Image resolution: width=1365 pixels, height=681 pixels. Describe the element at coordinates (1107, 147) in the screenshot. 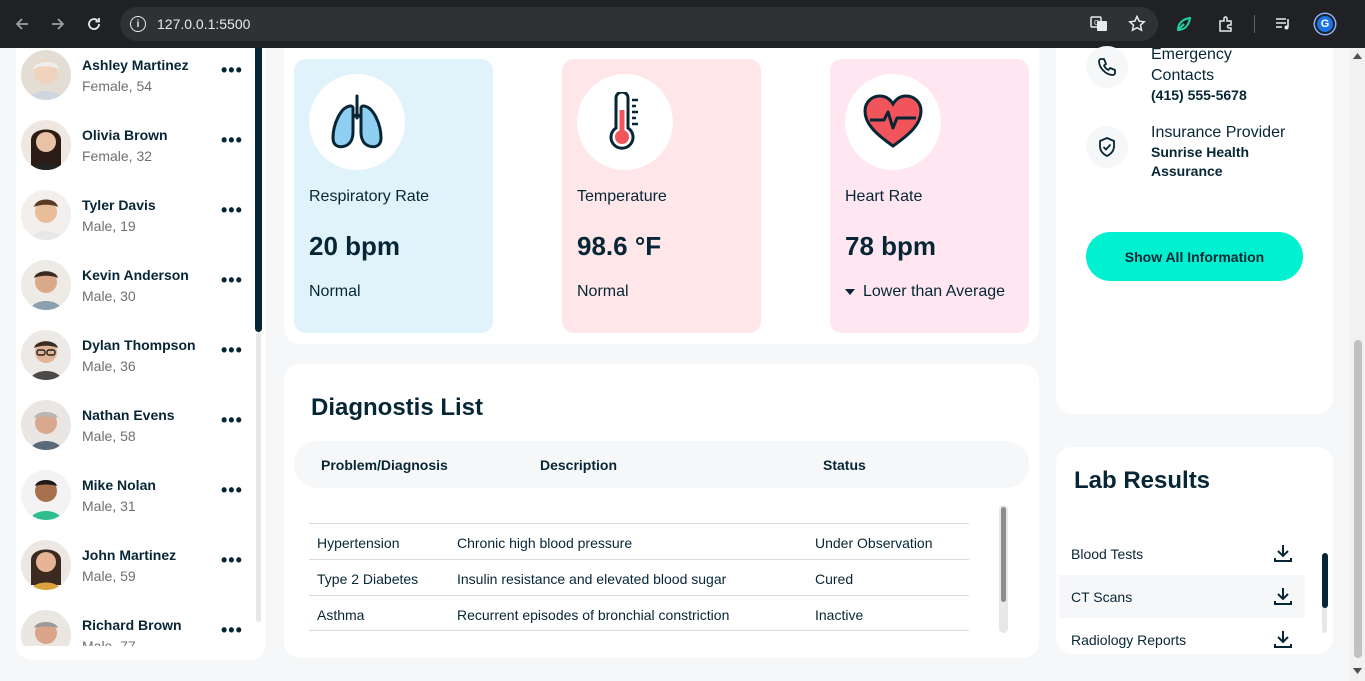

I see `shield-check-icon` at that location.